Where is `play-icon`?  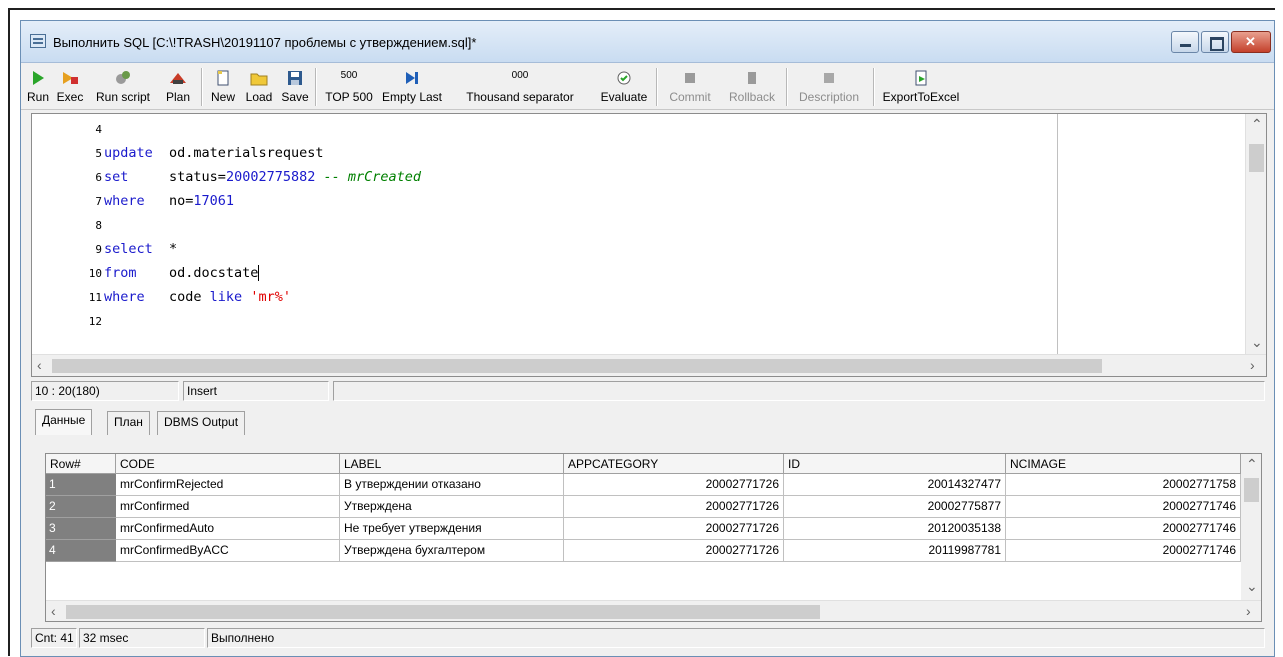 play-icon is located at coordinates (38, 78).